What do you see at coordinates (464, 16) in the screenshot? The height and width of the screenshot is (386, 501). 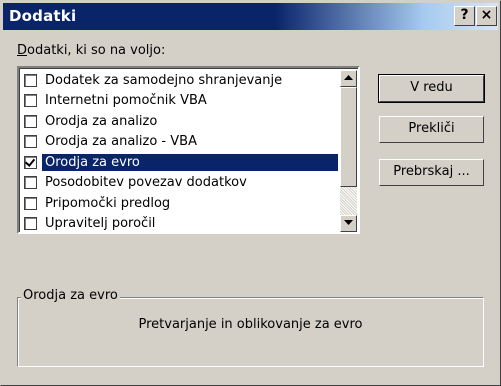 I see `help-button: ?` at bounding box center [464, 16].